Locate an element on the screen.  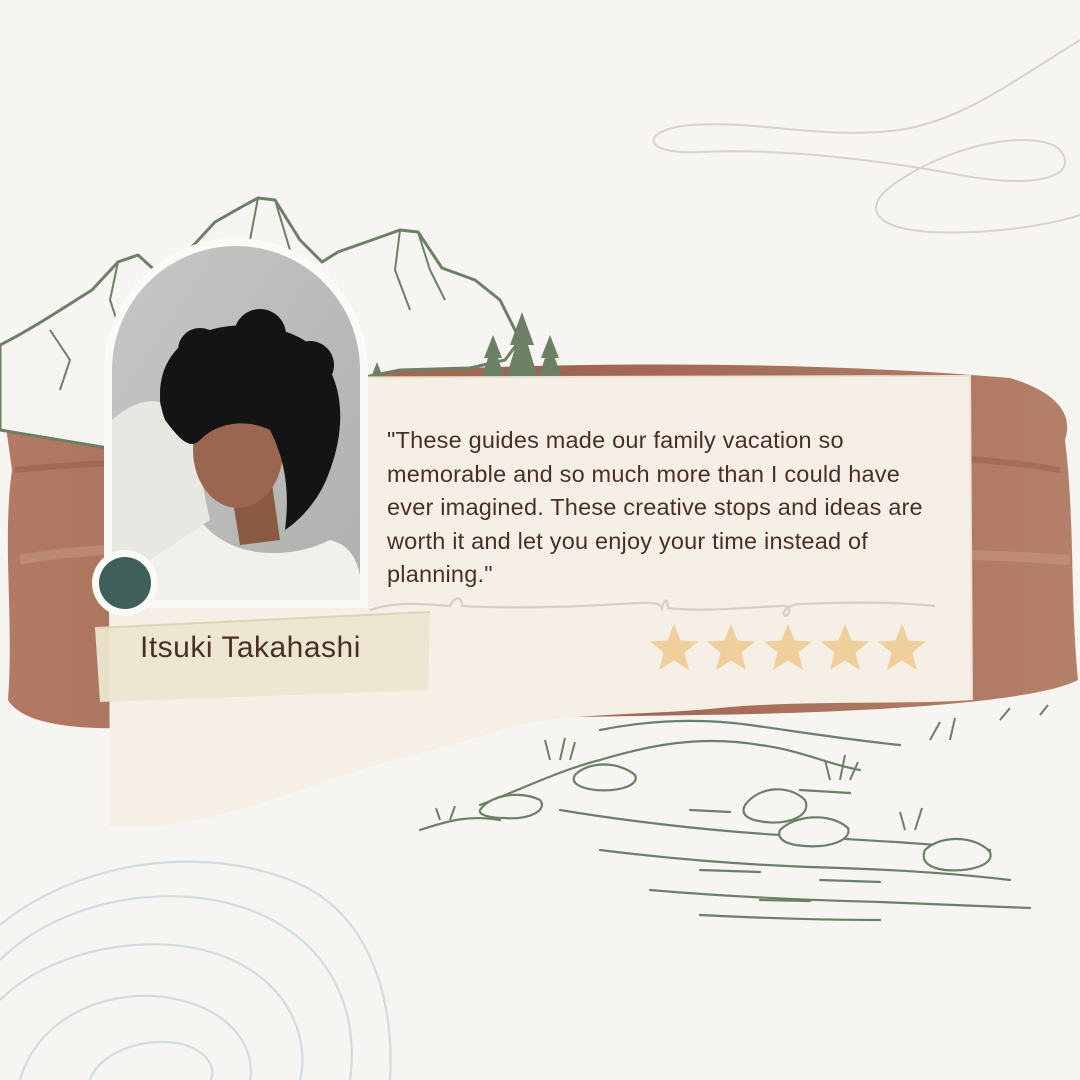
star-rating is located at coordinates (788, 648).